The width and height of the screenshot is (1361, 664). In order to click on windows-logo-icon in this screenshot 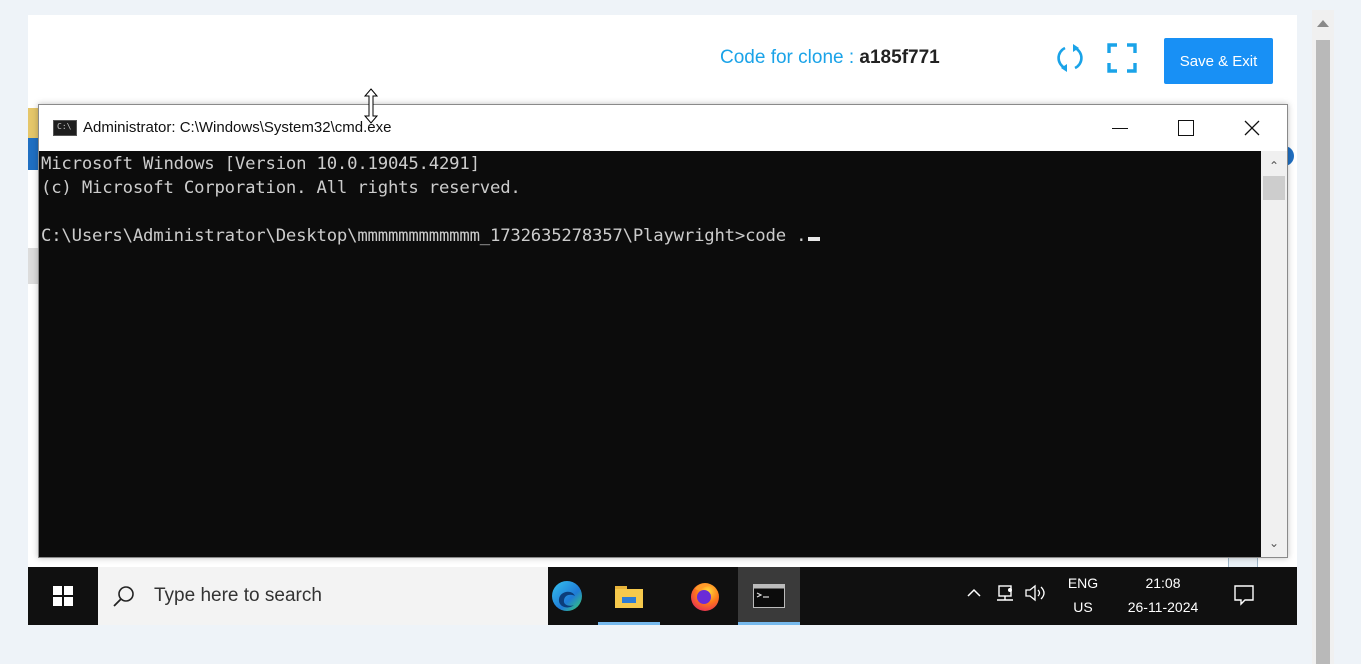, I will do `click(63, 596)`.